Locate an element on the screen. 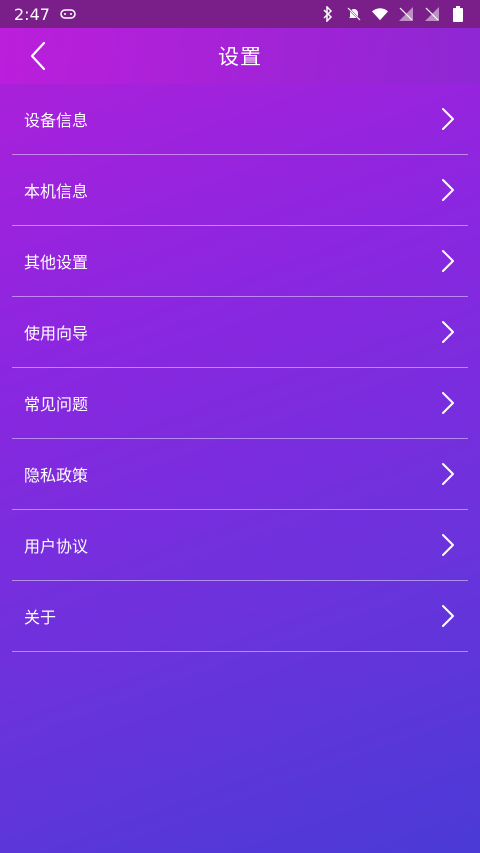 The height and width of the screenshot is (853, 480). chevron-left-icon is located at coordinates (38, 56).